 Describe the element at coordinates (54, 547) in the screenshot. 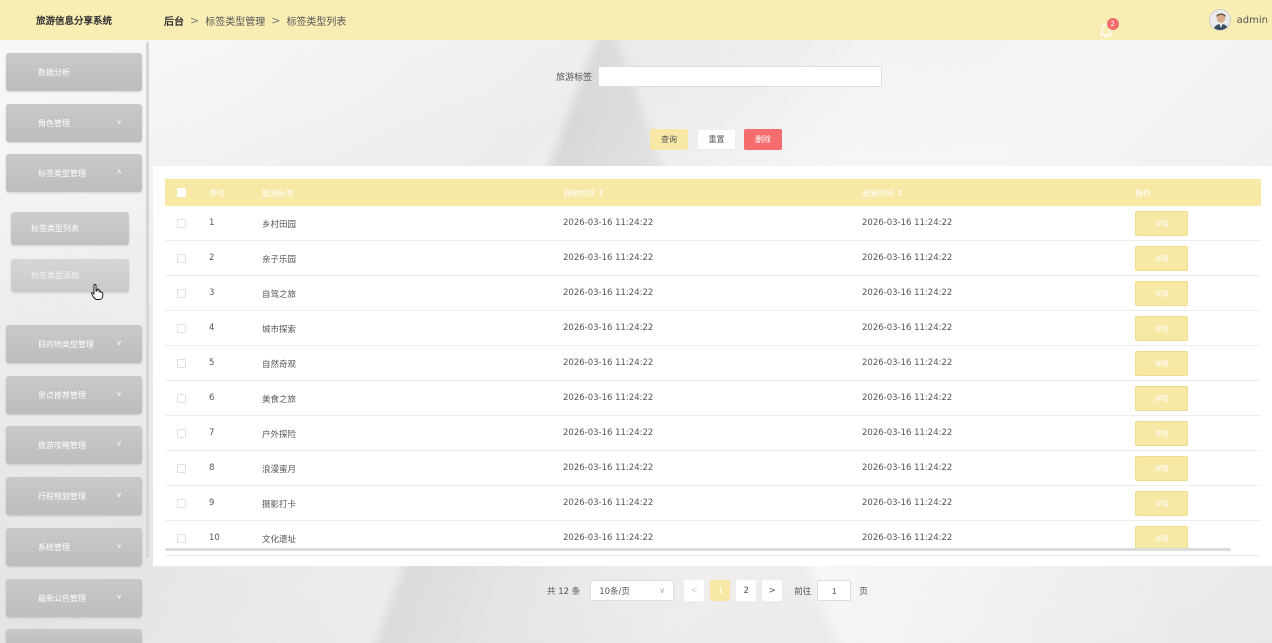

I see `sidebar-item-label: 系统管理` at that location.